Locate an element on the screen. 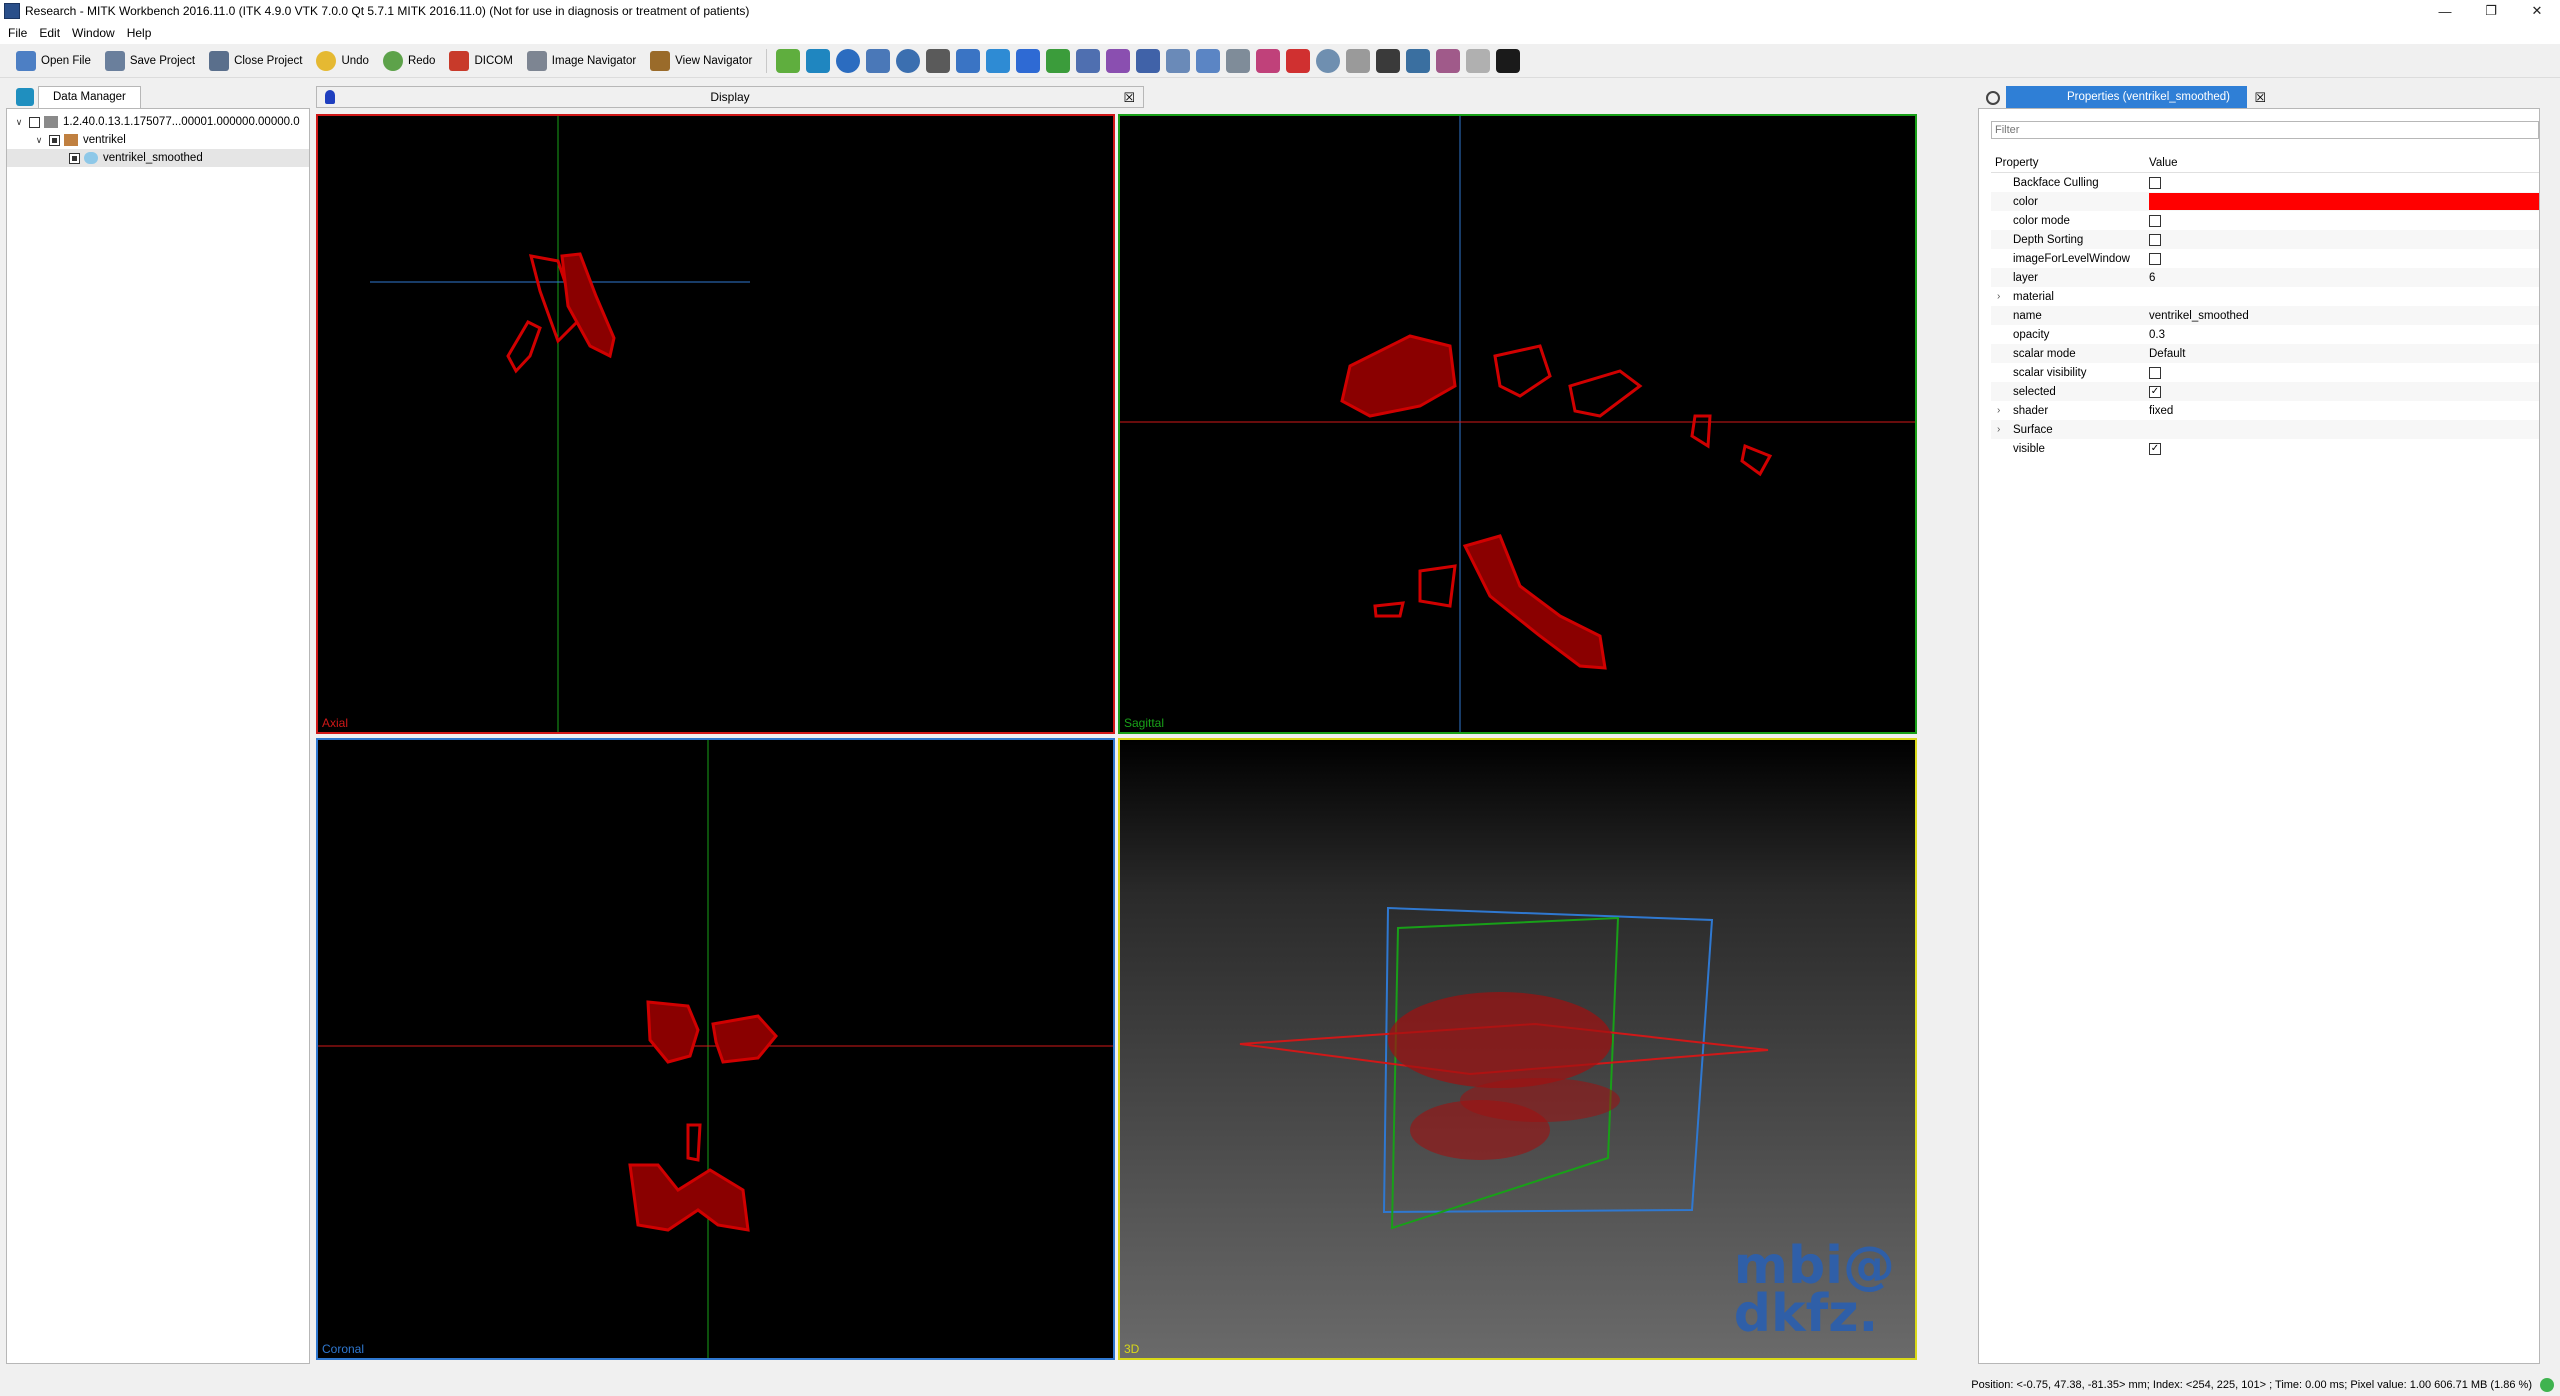  view-navigator-button: View Navigator is located at coordinates (701, 61).